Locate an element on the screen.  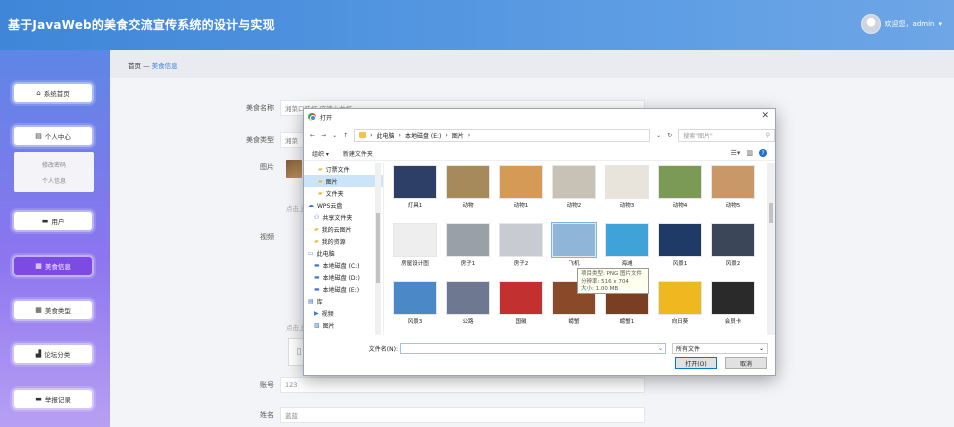
file-item: 风景2 is located at coordinates (733, 245).